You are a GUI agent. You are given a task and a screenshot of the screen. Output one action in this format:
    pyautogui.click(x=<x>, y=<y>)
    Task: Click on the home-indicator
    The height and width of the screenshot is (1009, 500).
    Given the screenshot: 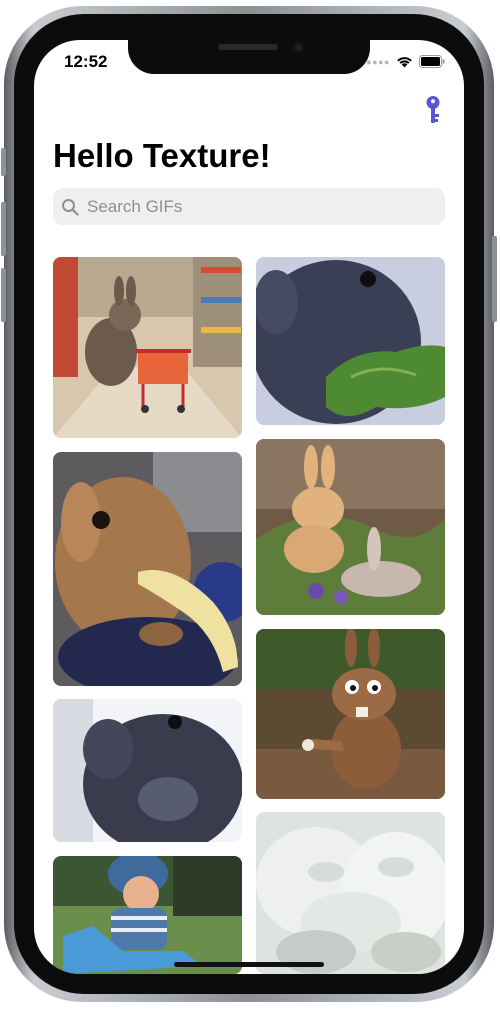 What is the action you would take?
    pyautogui.click(x=249, y=964)
    